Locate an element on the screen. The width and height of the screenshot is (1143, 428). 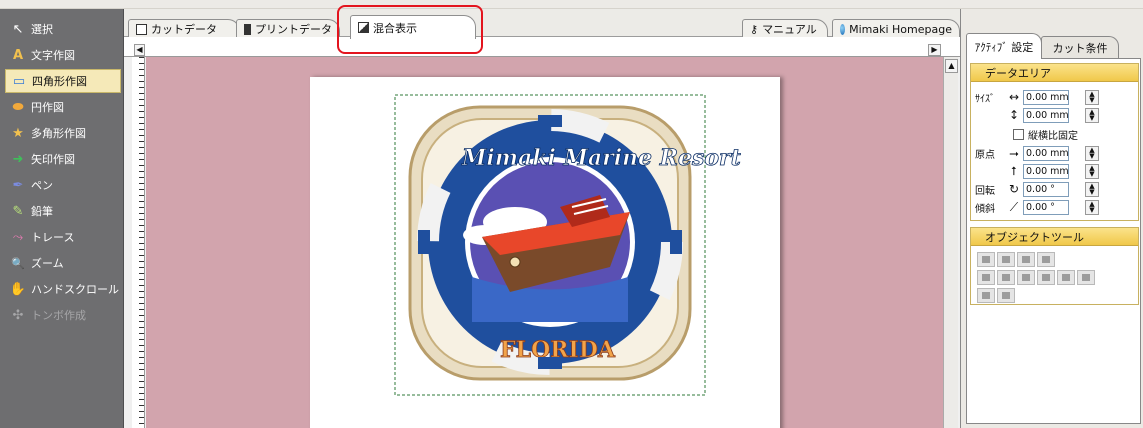
tool-zoom: 🔍 ズーム is located at coordinates (63, 263).